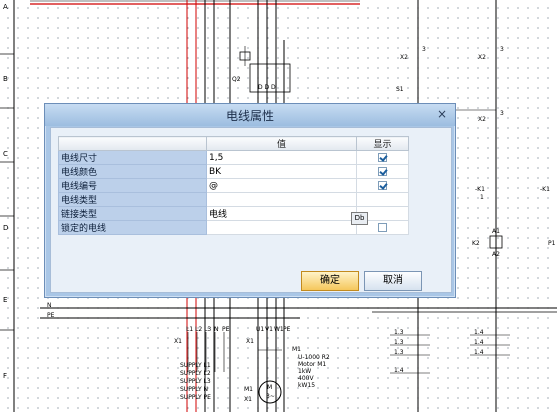  What do you see at coordinates (132, 143) in the screenshot?
I see `grid-header-corner` at bounding box center [132, 143].